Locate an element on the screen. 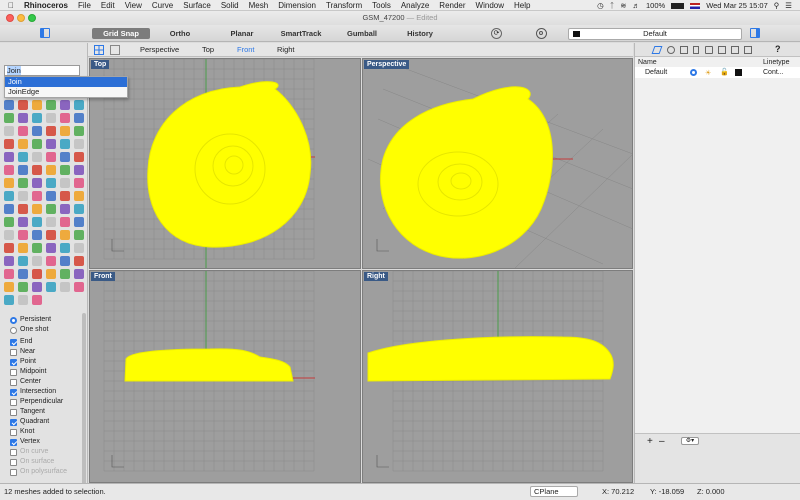 The height and width of the screenshot is (500, 800). notification-center-icon: ☰ is located at coordinates (788, 5).